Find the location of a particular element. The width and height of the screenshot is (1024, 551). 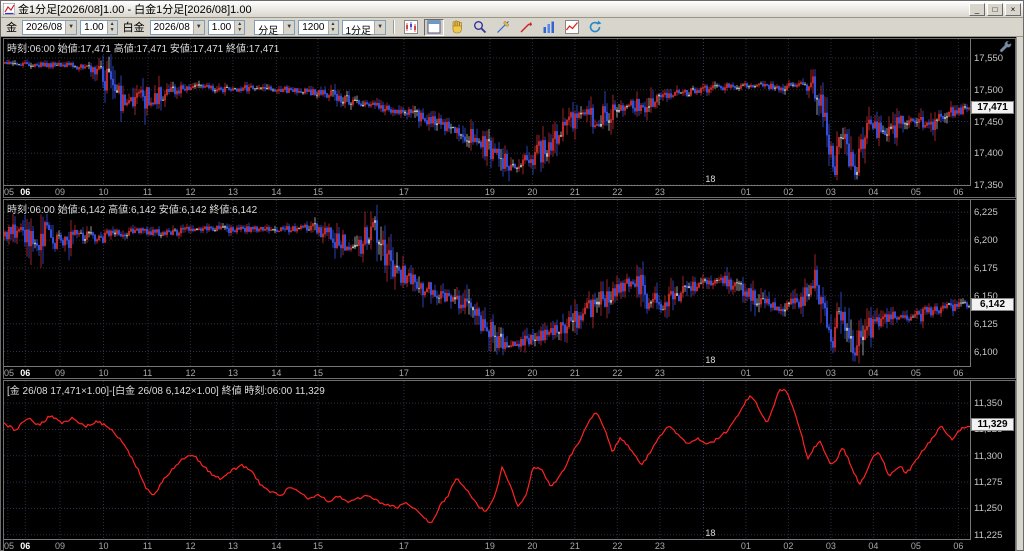

chart-style-button is located at coordinates (411, 27).